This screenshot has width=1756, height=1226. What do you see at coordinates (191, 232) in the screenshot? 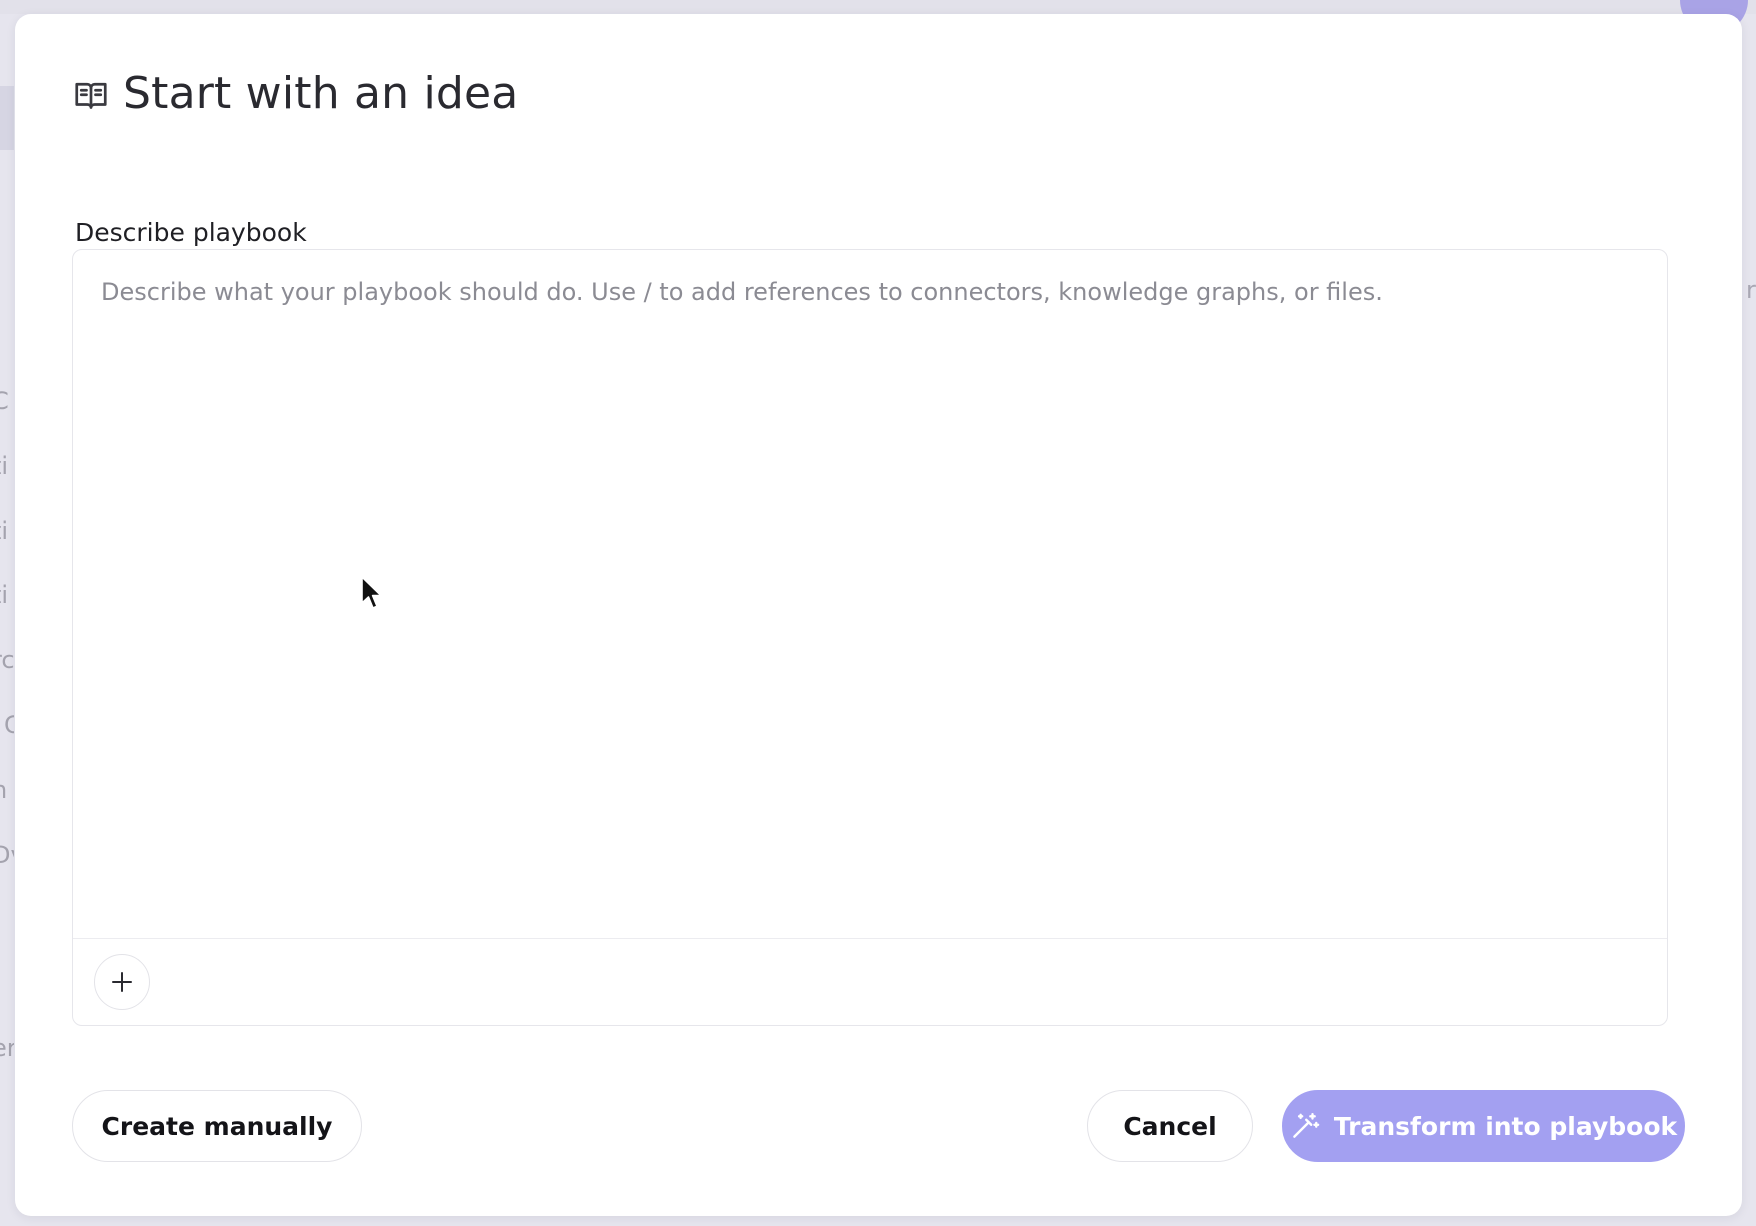
I see `describe-playbook-label: Describe playbook` at bounding box center [191, 232].